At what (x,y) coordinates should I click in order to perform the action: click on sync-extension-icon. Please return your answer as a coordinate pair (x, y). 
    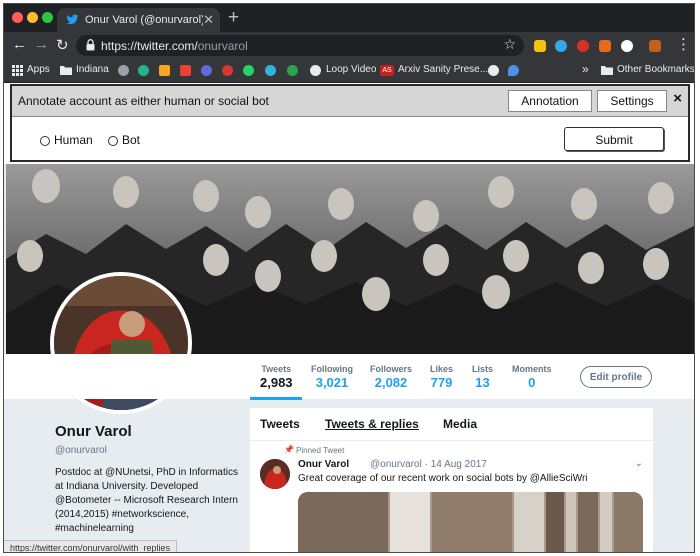
    Looking at the image, I should click on (561, 46).